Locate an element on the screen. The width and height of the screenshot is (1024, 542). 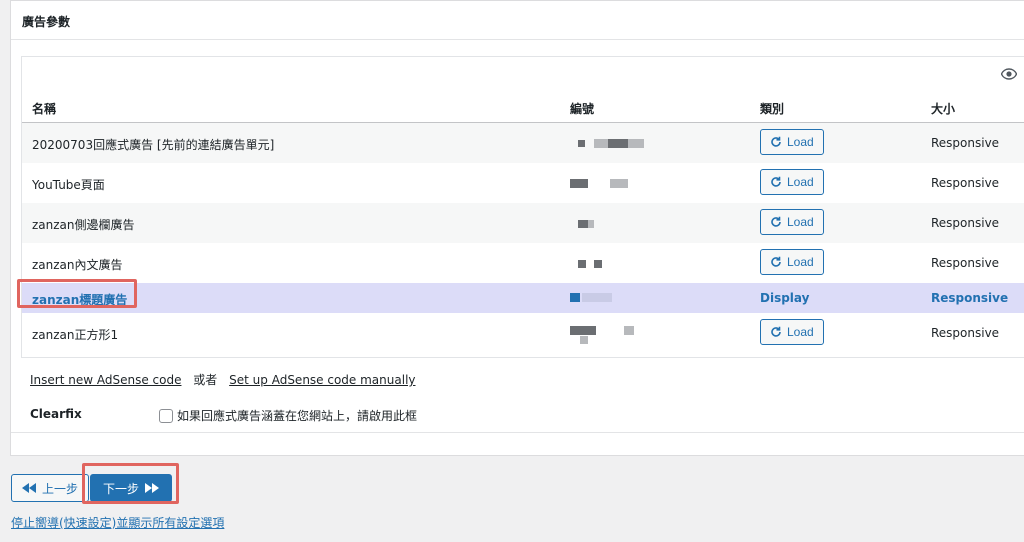
insert-new-adsense-link: Insert new AdSense code is located at coordinates (105, 380).